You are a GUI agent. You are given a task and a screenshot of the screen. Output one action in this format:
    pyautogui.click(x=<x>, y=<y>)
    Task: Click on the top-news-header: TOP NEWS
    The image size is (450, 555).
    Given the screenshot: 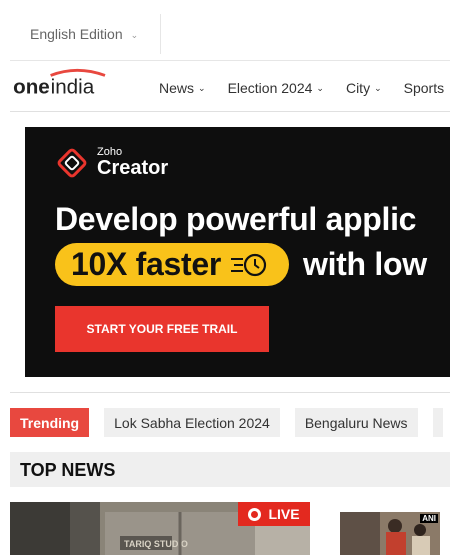 What is the action you would take?
    pyautogui.click(x=230, y=469)
    